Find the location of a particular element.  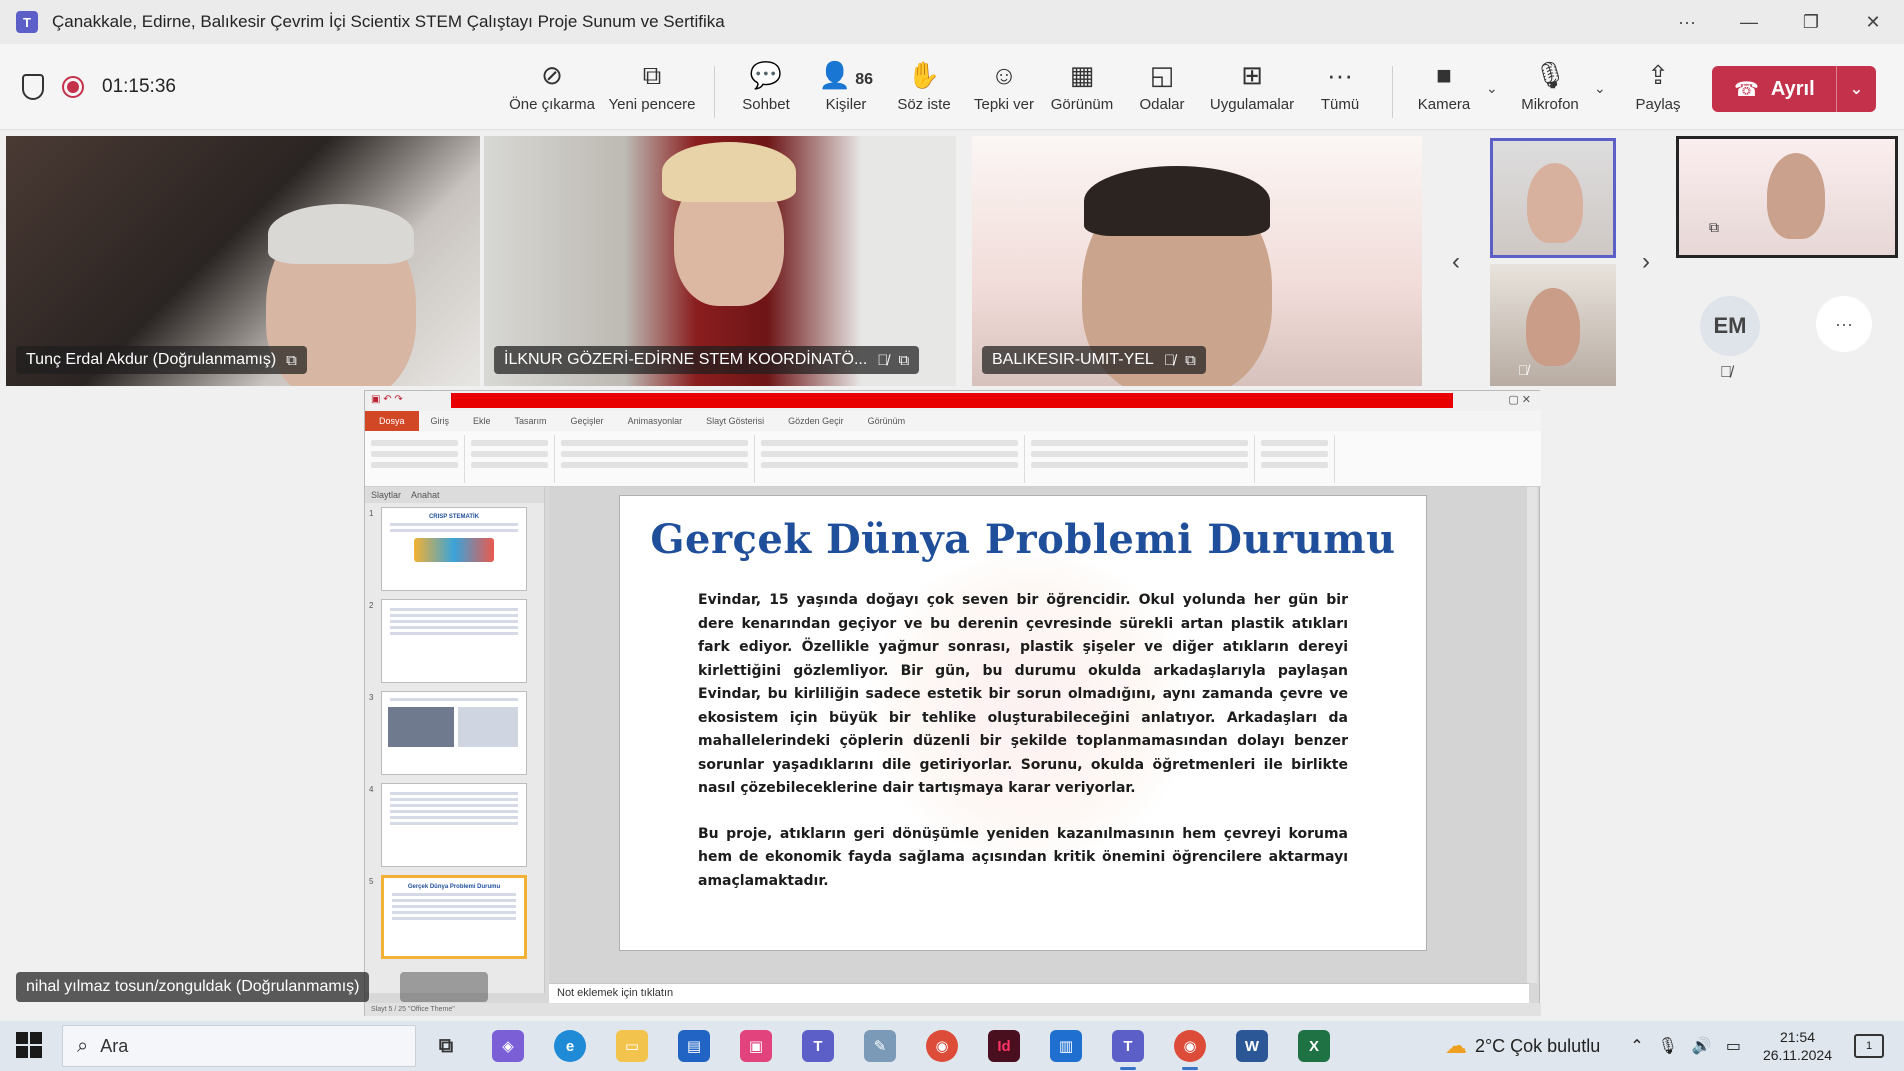

view-button: ▦ Görünüm is located at coordinates (1082, 85).